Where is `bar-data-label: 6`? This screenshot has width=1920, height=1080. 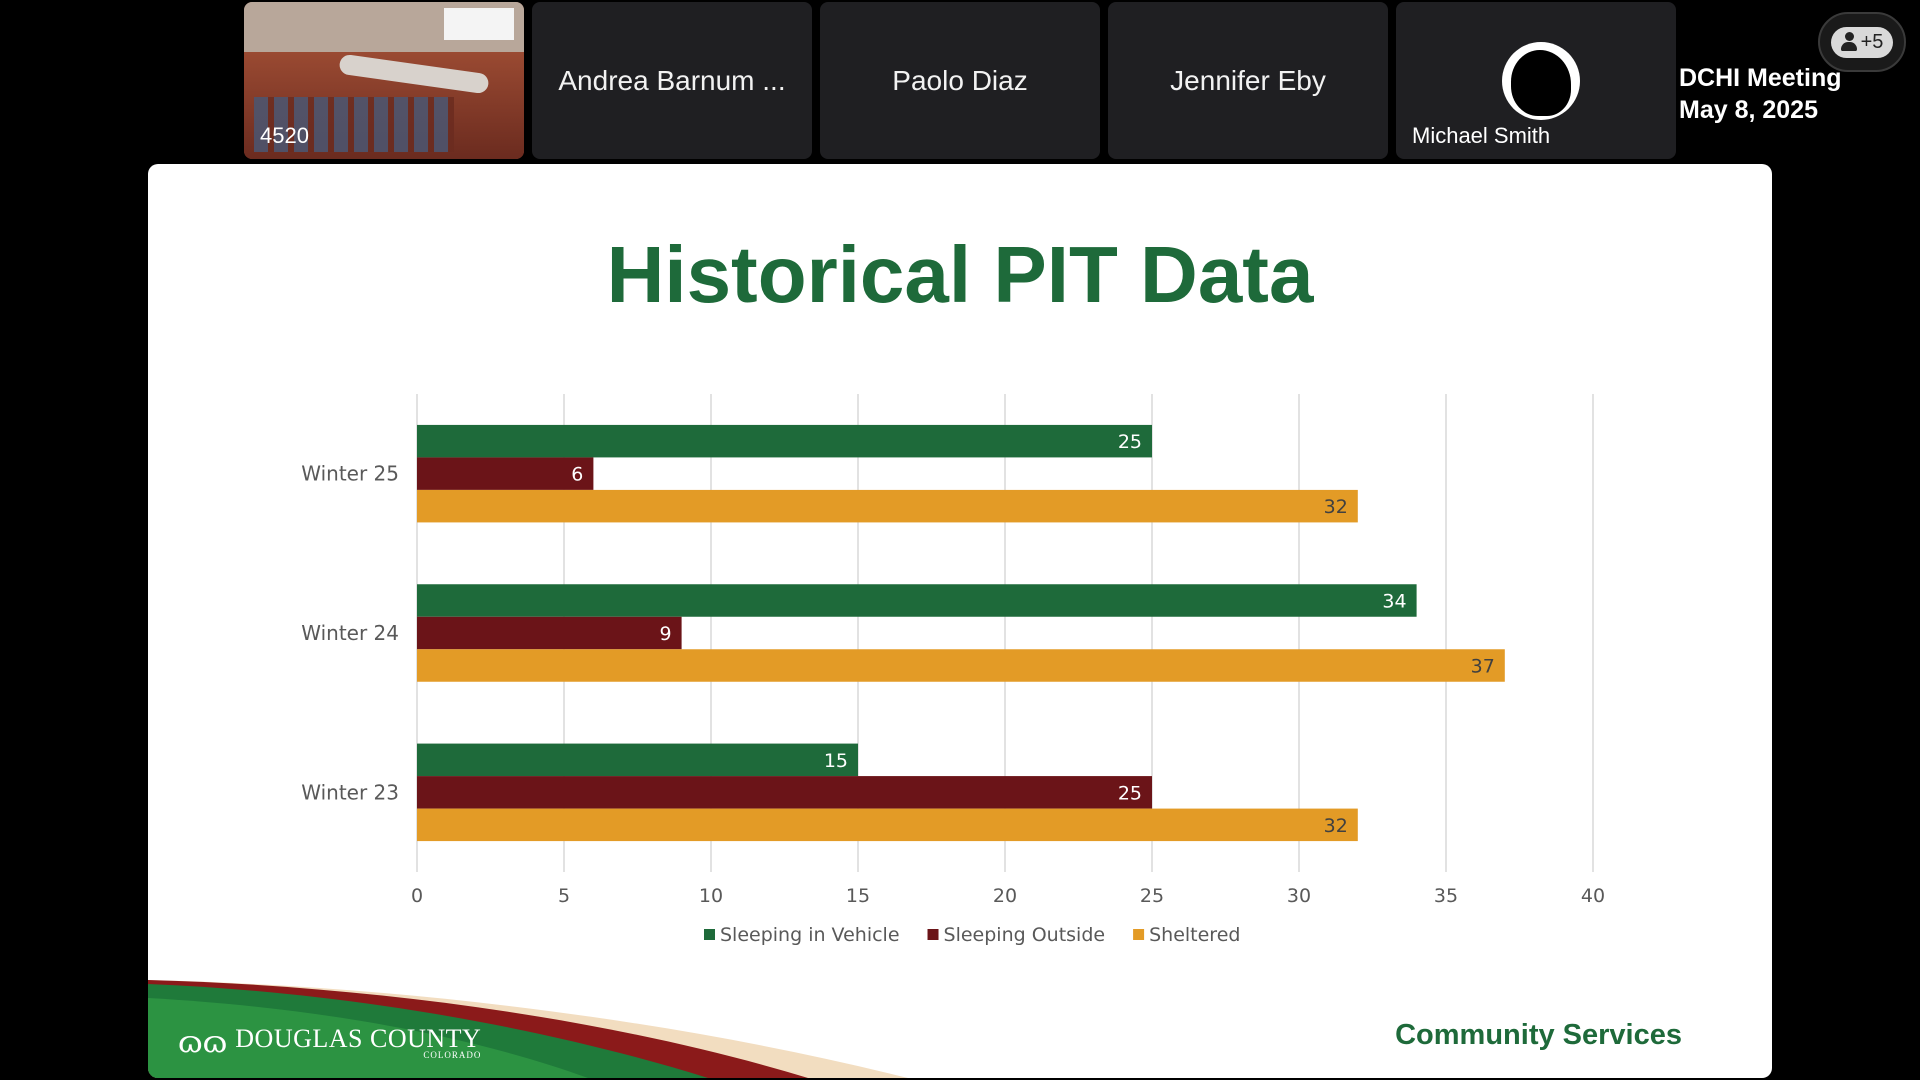 bar-data-label: 6 is located at coordinates (577, 475).